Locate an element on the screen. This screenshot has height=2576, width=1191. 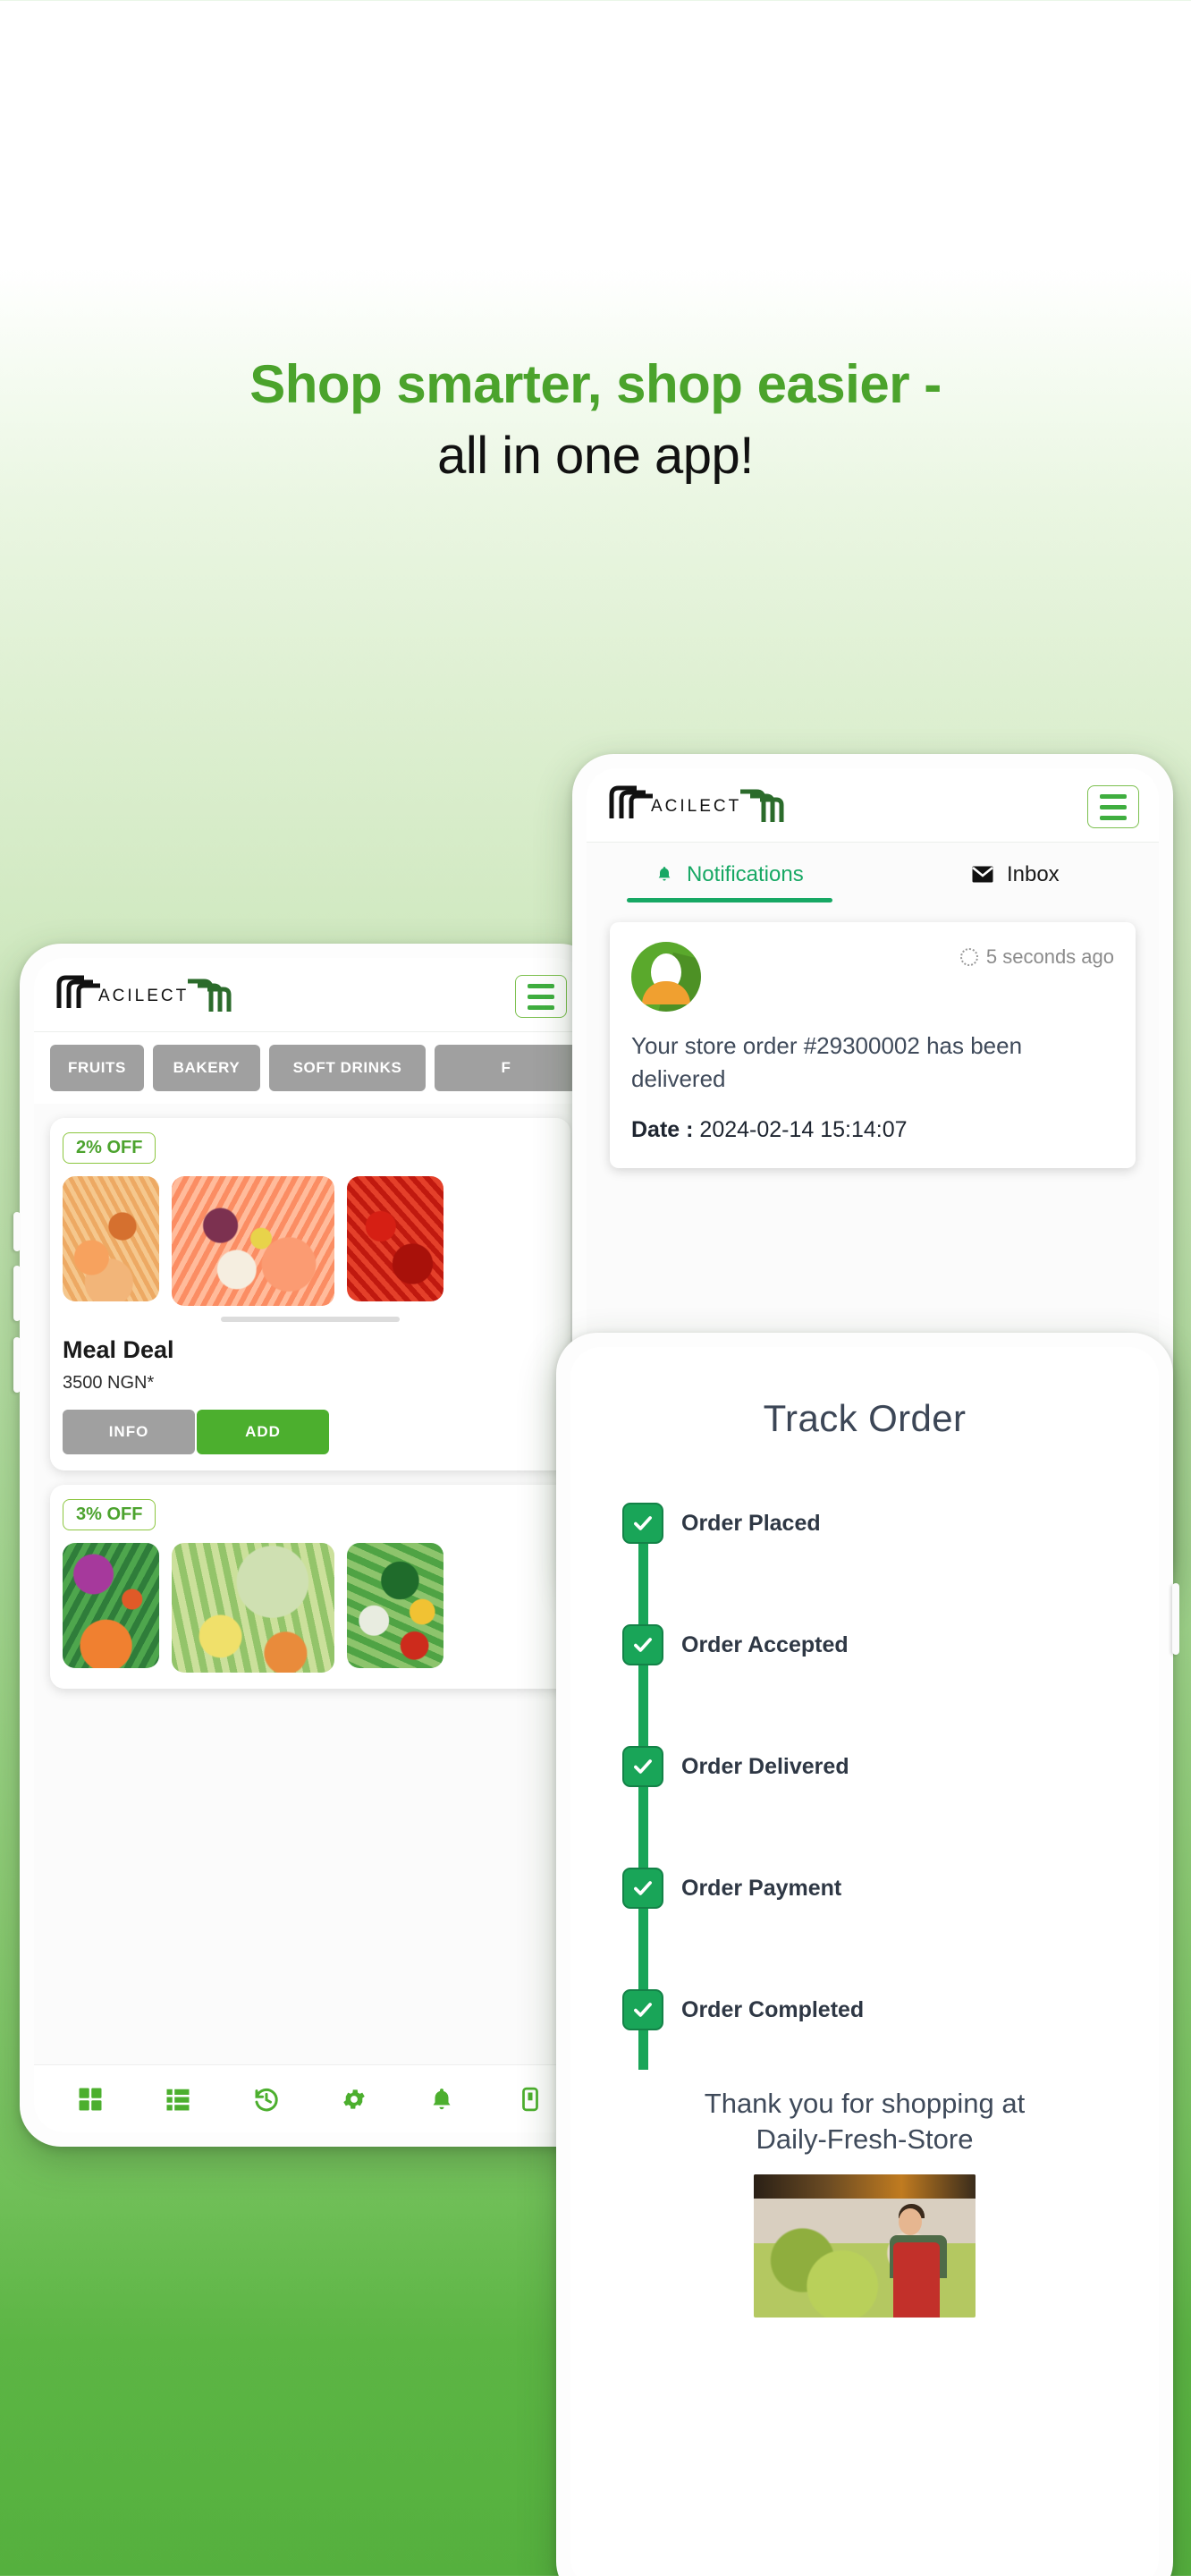
sashimi-platter-photo is located at coordinates (253, 1241).